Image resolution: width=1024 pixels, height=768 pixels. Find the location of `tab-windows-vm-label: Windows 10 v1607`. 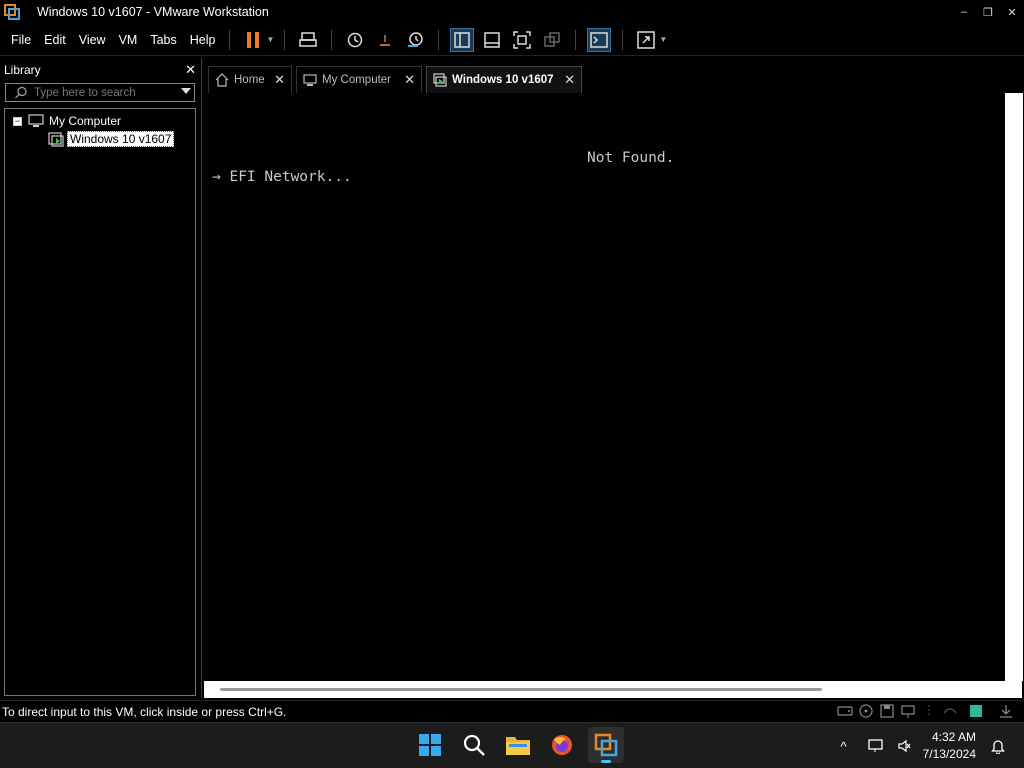

tab-windows-vm-label: Windows 10 v1607 is located at coordinates (503, 80).